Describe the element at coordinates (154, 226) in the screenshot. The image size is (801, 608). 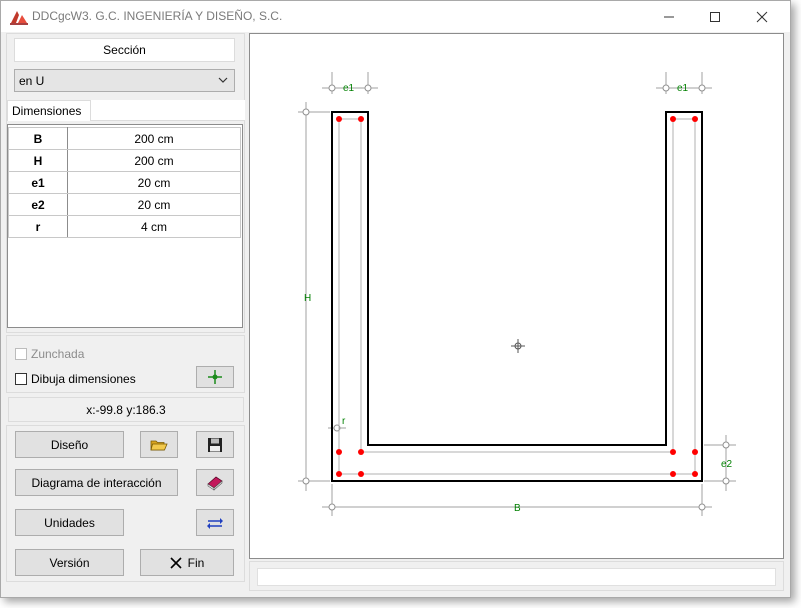
I see `dim-value-r: 4 cm` at that location.